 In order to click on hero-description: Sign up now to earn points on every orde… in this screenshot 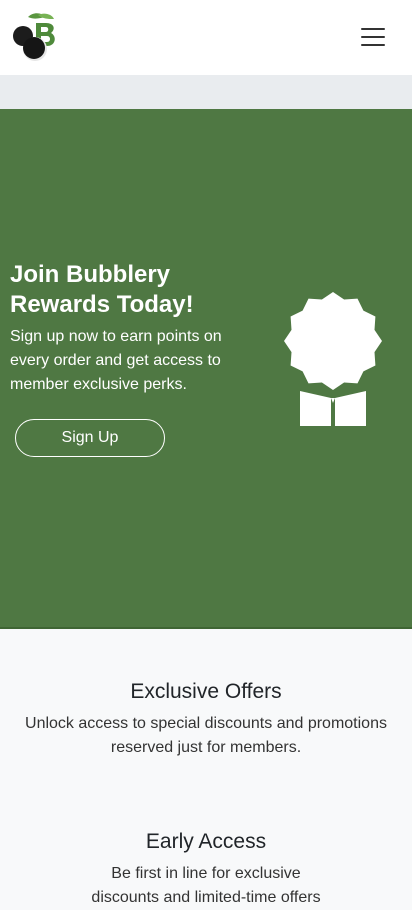, I will do `click(116, 360)`.